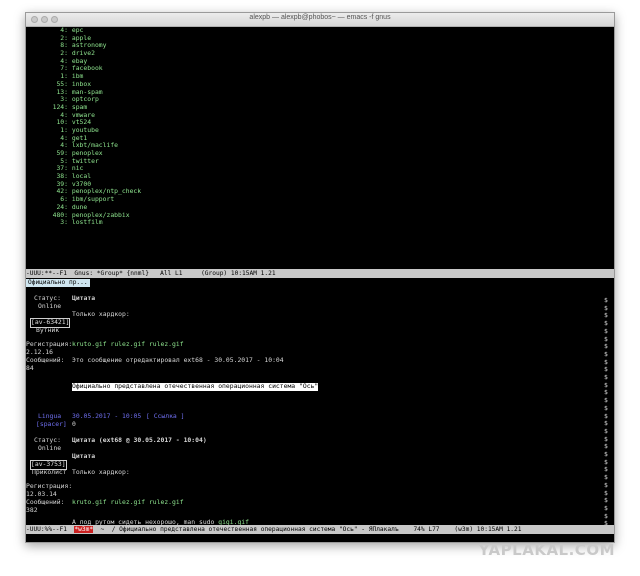 This screenshot has height=576, width=640. I want to click on status-value-2: Online, so click(50, 448).